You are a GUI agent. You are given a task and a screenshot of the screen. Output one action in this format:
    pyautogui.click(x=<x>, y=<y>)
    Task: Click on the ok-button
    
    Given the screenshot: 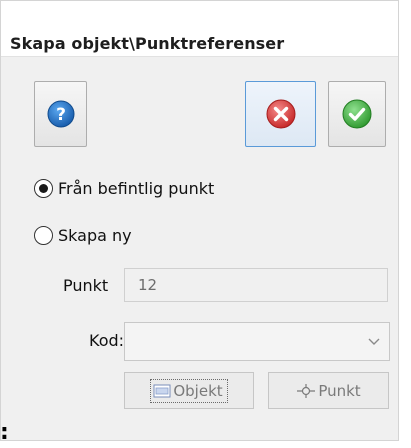 What is the action you would take?
    pyautogui.click(x=357, y=114)
    